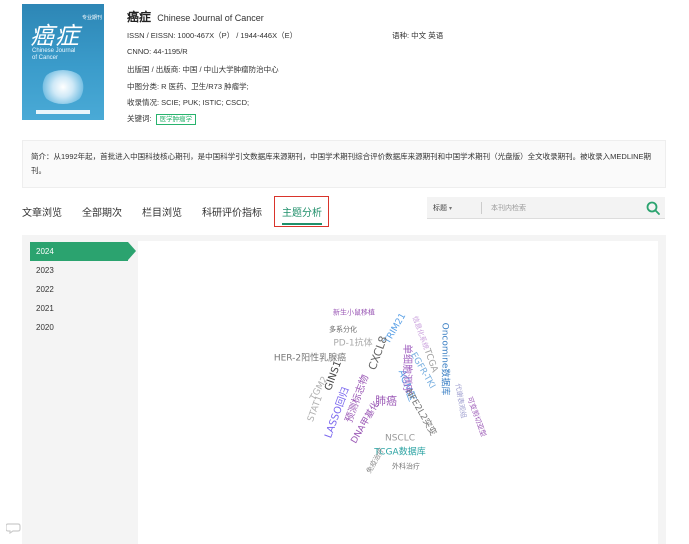  What do you see at coordinates (188, 86) in the screenshot?
I see `journal-classification: 中图分类: R 医药、卫生/R73 肿瘤学;` at bounding box center [188, 86].